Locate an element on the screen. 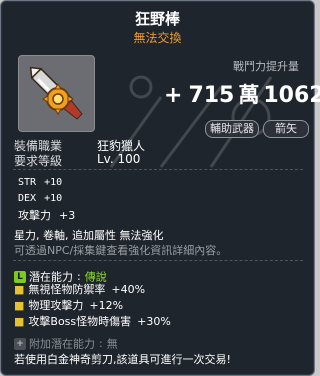 This screenshot has width=320, height=376. potential-line: ■ 攻擊Boss怪物時傷害 +30% is located at coordinates (92, 321).